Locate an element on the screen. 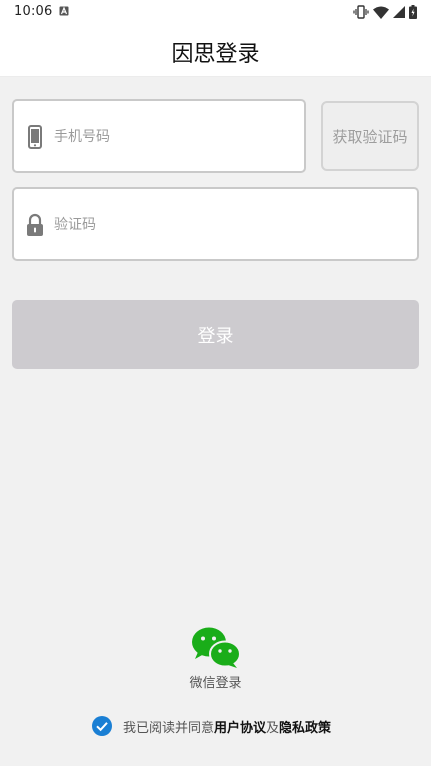 This screenshot has height=766, width=431. battery-icon is located at coordinates (413, 12).